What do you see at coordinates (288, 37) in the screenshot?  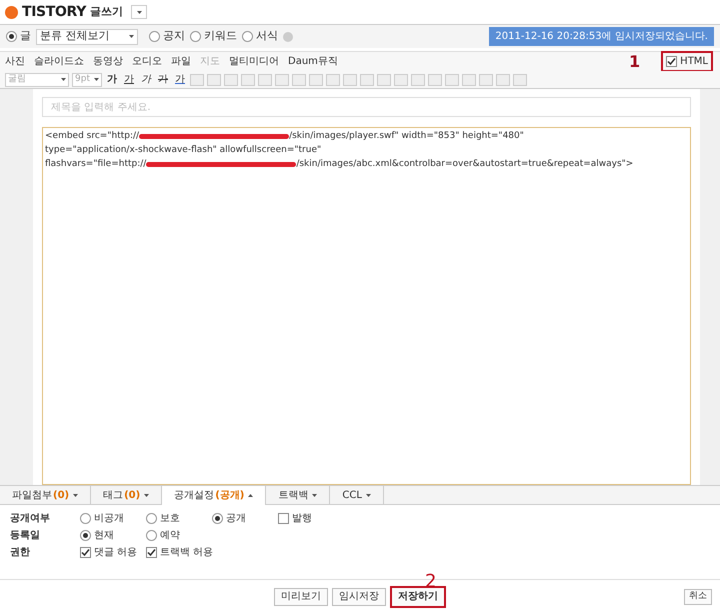 I see `help-icon` at bounding box center [288, 37].